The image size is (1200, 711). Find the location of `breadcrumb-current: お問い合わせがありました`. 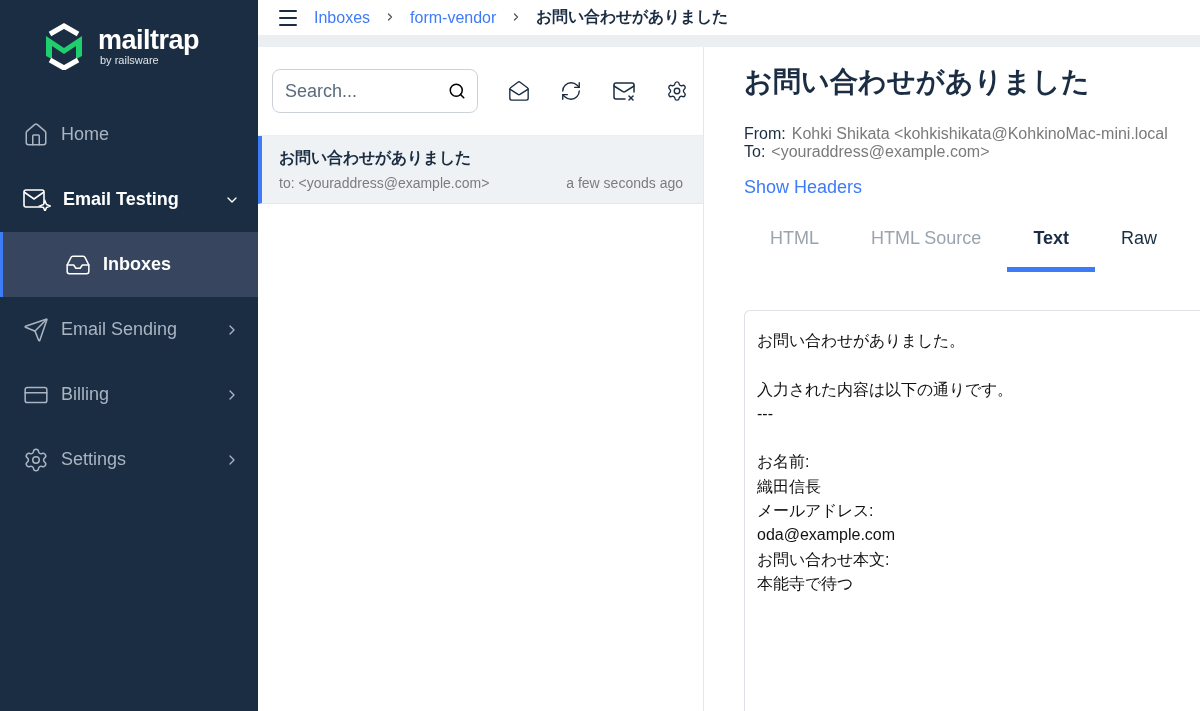

breadcrumb-current: お問い合わせがありました is located at coordinates (632, 17).